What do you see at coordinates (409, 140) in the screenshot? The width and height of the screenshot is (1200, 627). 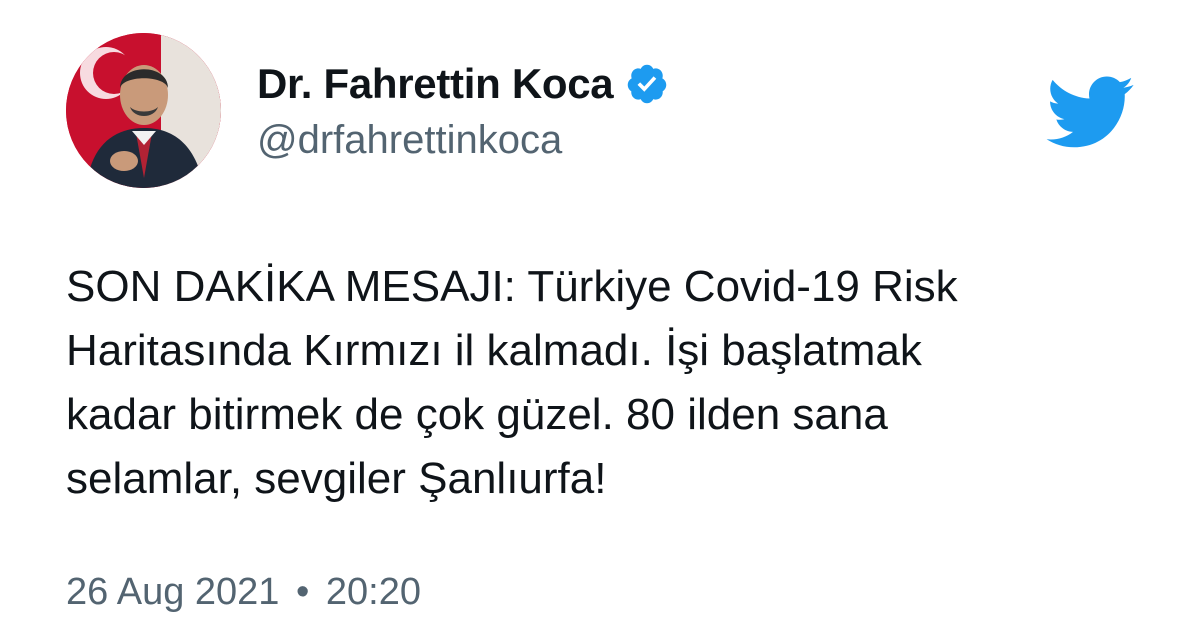 I see `author-handle: @drfahrettinkoca` at bounding box center [409, 140].